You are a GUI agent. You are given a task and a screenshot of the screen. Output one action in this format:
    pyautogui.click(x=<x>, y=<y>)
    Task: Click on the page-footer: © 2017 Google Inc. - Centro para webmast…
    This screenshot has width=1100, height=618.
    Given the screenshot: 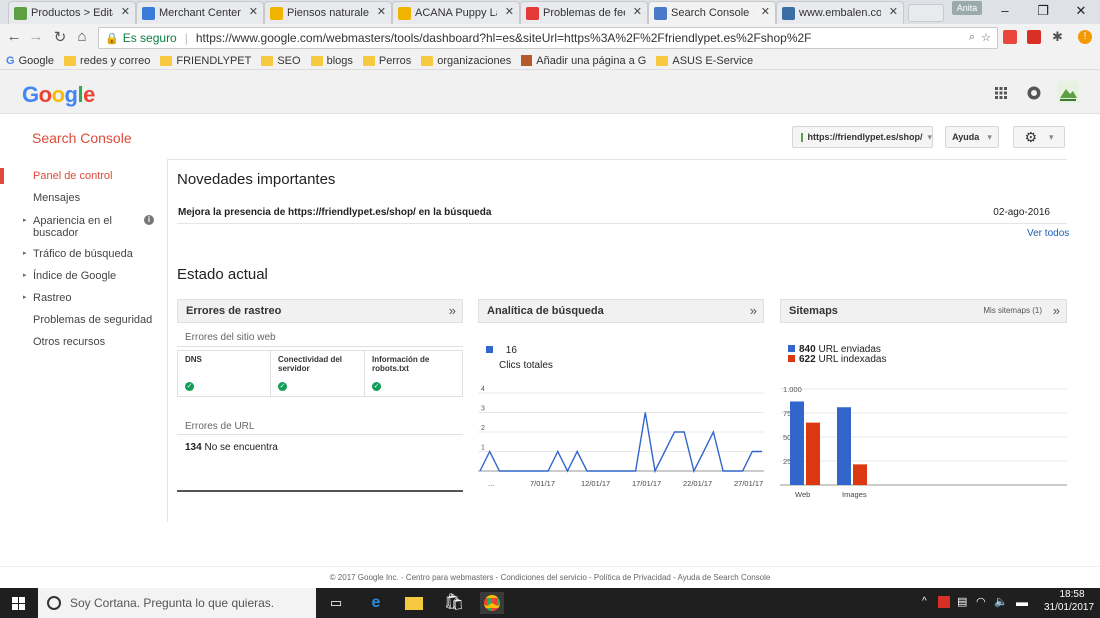 What is the action you would take?
    pyautogui.click(x=550, y=574)
    